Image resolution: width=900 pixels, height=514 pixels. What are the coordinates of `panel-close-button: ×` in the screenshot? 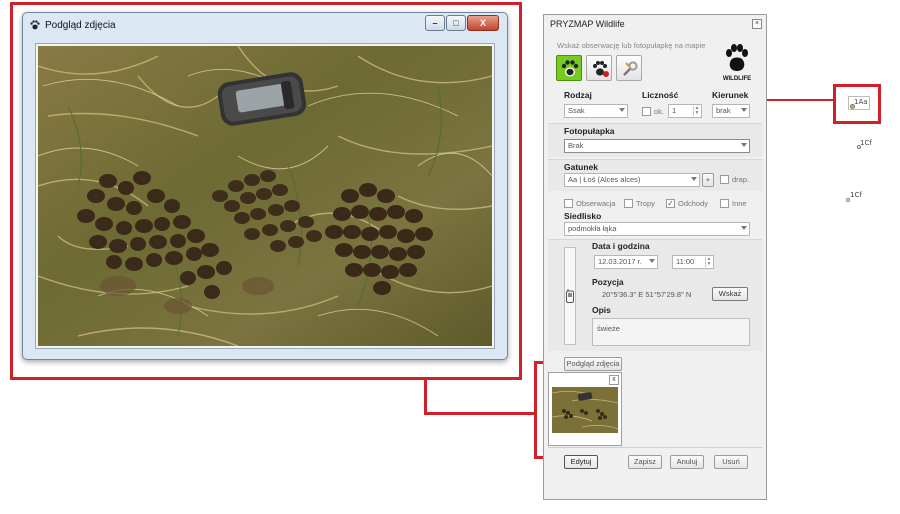 It's located at (757, 24).